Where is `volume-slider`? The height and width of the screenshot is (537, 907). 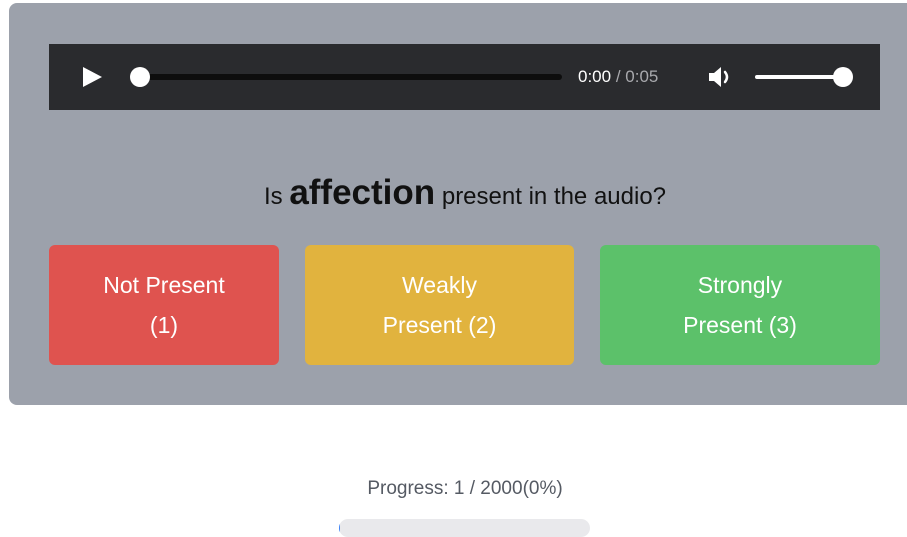 volume-slider is located at coordinates (799, 77).